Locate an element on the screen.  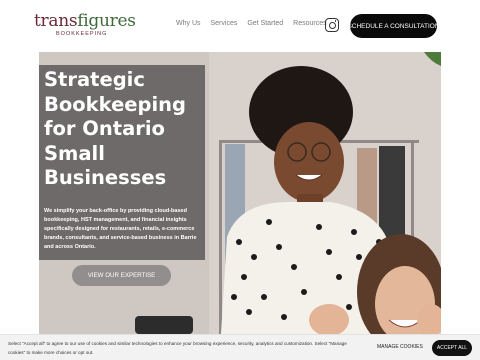
main-nav: Why Us Services Get Started Resources is located at coordinates (251, 23).